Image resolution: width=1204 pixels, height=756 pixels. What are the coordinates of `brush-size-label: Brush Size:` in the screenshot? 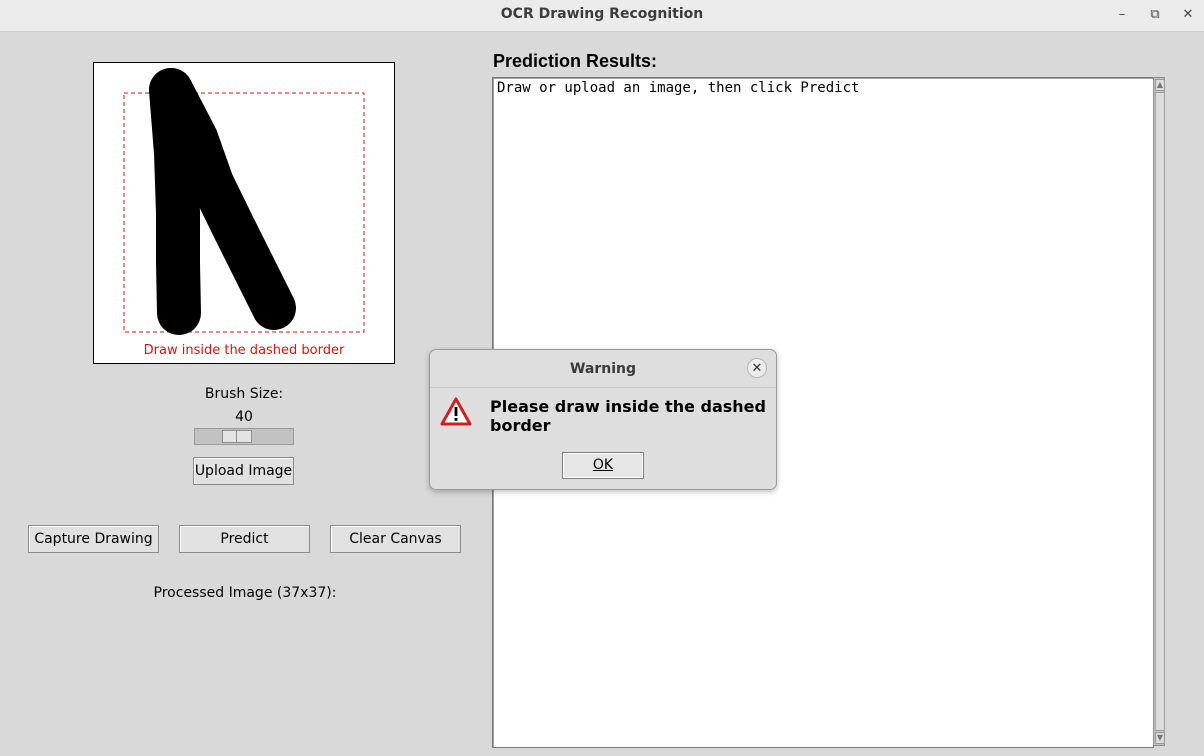 It's located at (244, 394).